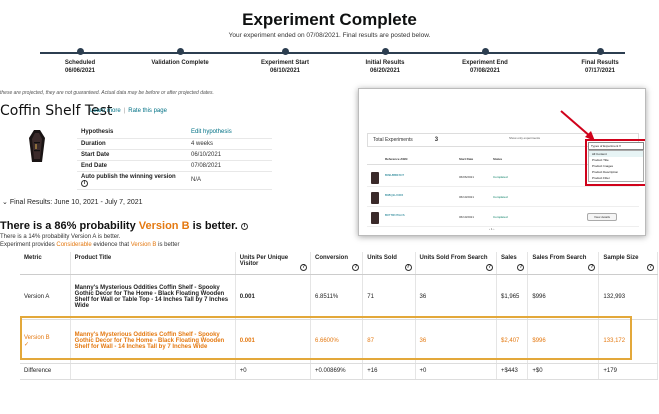 This screenshot has height=414, width=659. I want to click on red-arrow-icon, so click(577, 125).